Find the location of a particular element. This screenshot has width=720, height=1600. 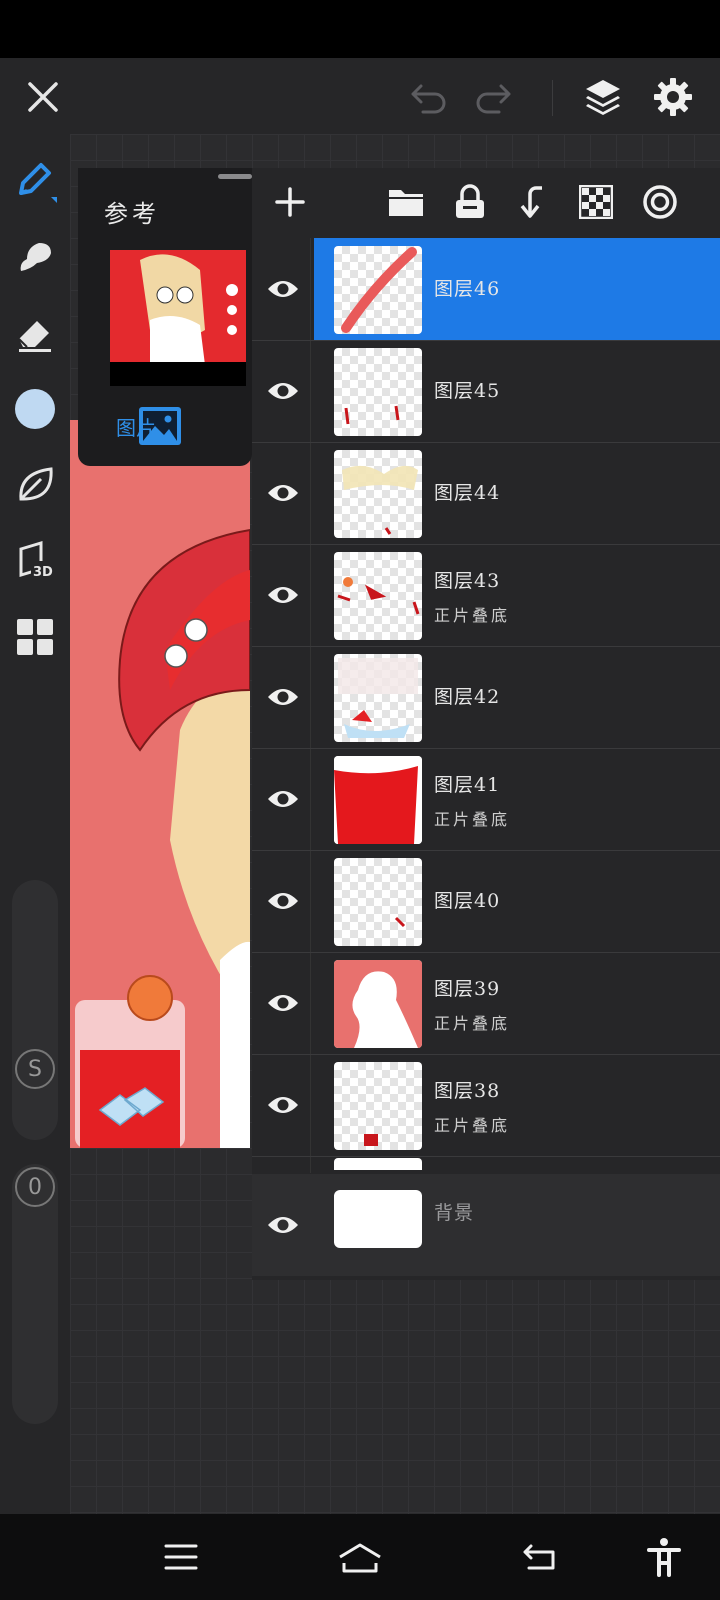

gear-icon is located at coordinates (673, 97).